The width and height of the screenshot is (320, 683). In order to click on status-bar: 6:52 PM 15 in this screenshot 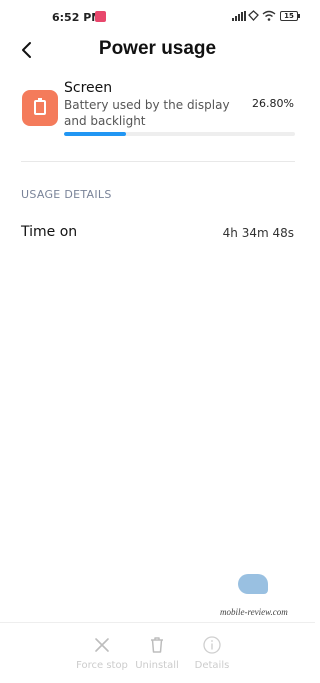, I will do `click(157, 17)`.